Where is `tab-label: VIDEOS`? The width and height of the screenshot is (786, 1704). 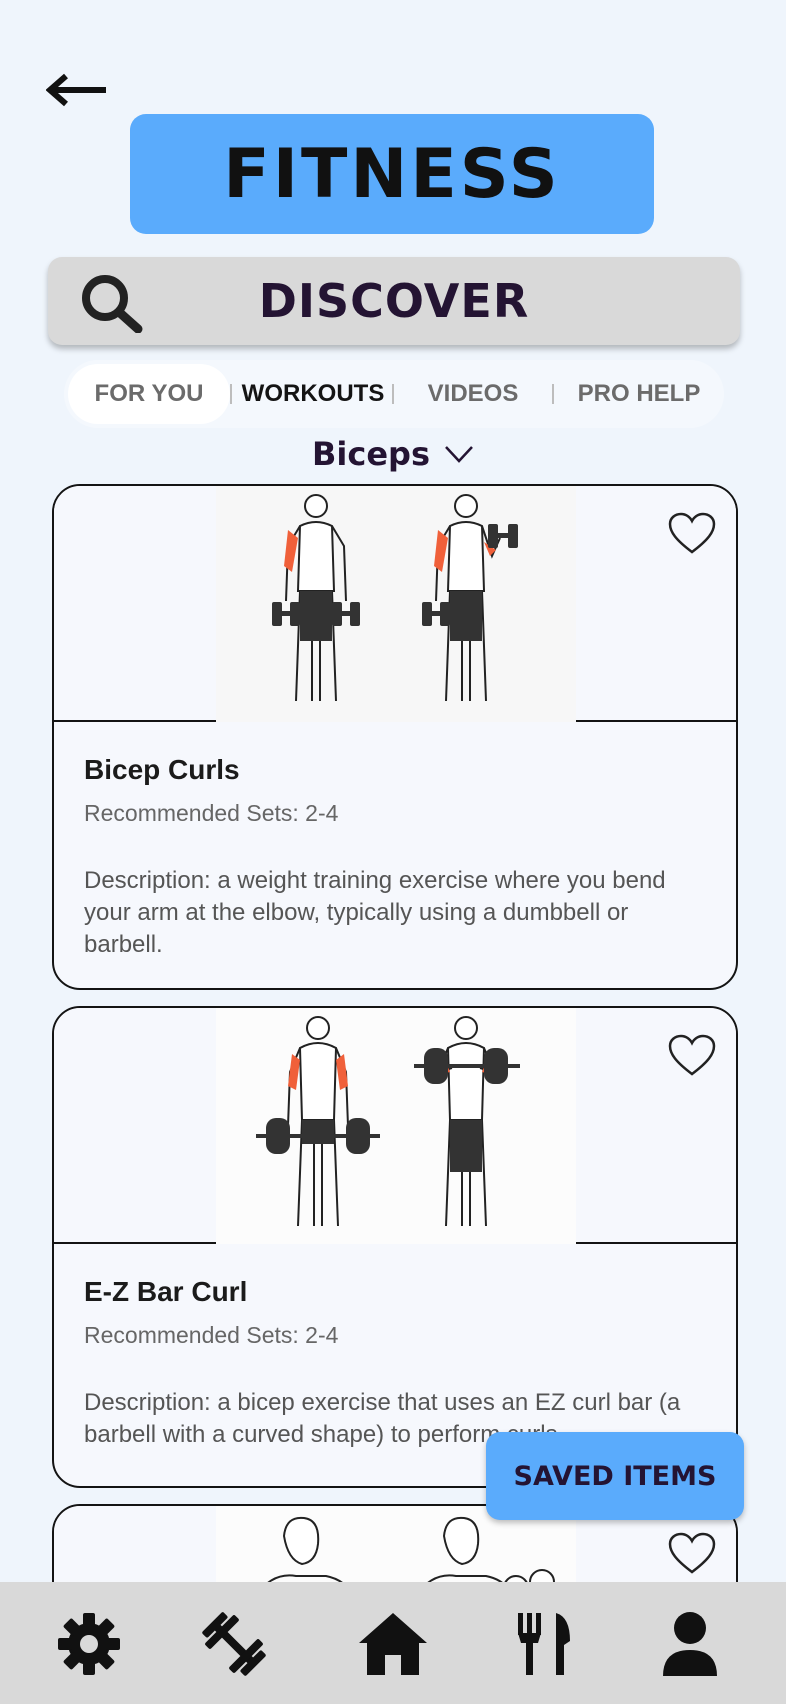 tab-label: VIDEOS is located at coordinates (473, 393).